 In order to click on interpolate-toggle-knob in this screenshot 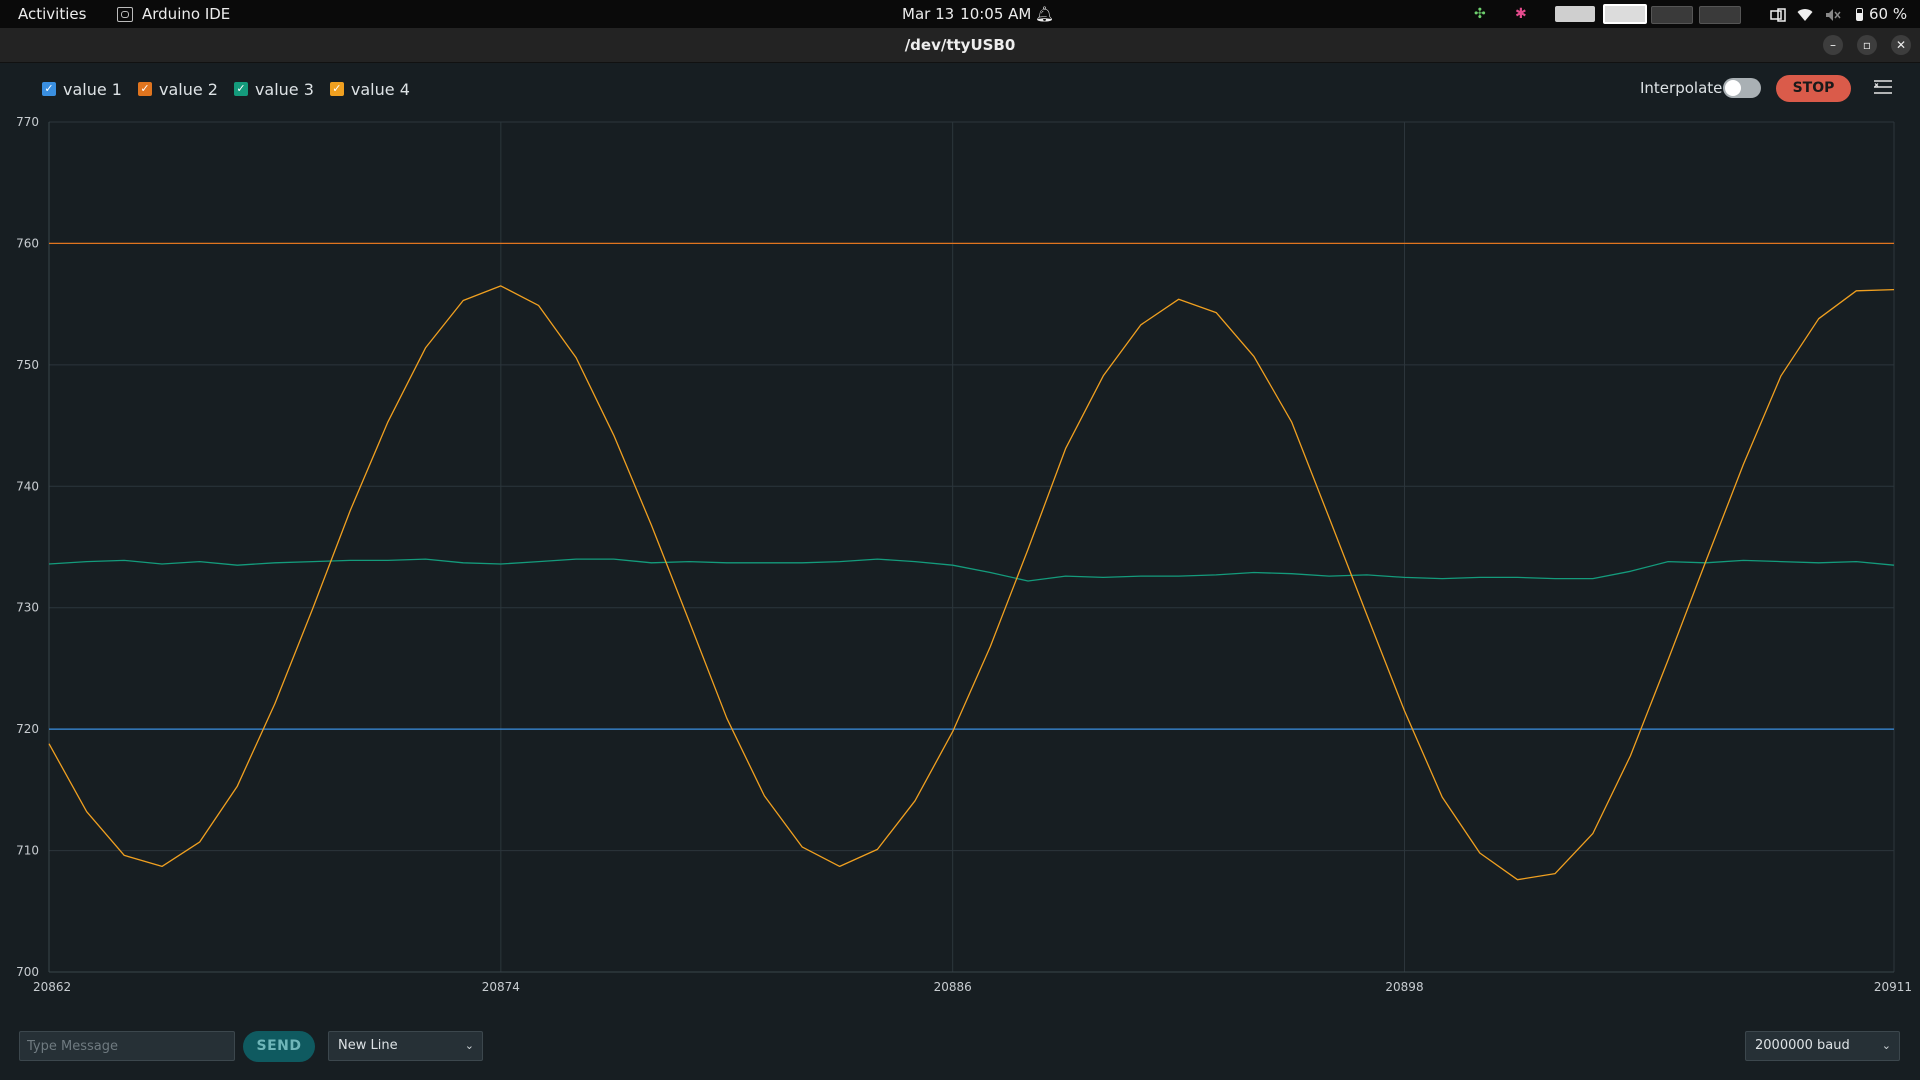, I will do `click(1733, 88)`.